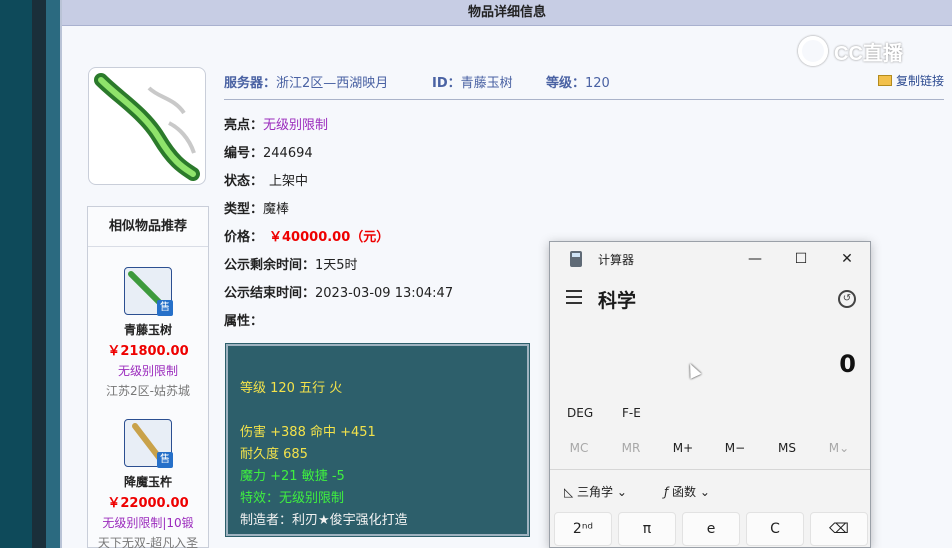  What do you see at coordinates (578, 83) in the screenshot?
I see `level-label: 等级：120` at bounding box center [578, 83].